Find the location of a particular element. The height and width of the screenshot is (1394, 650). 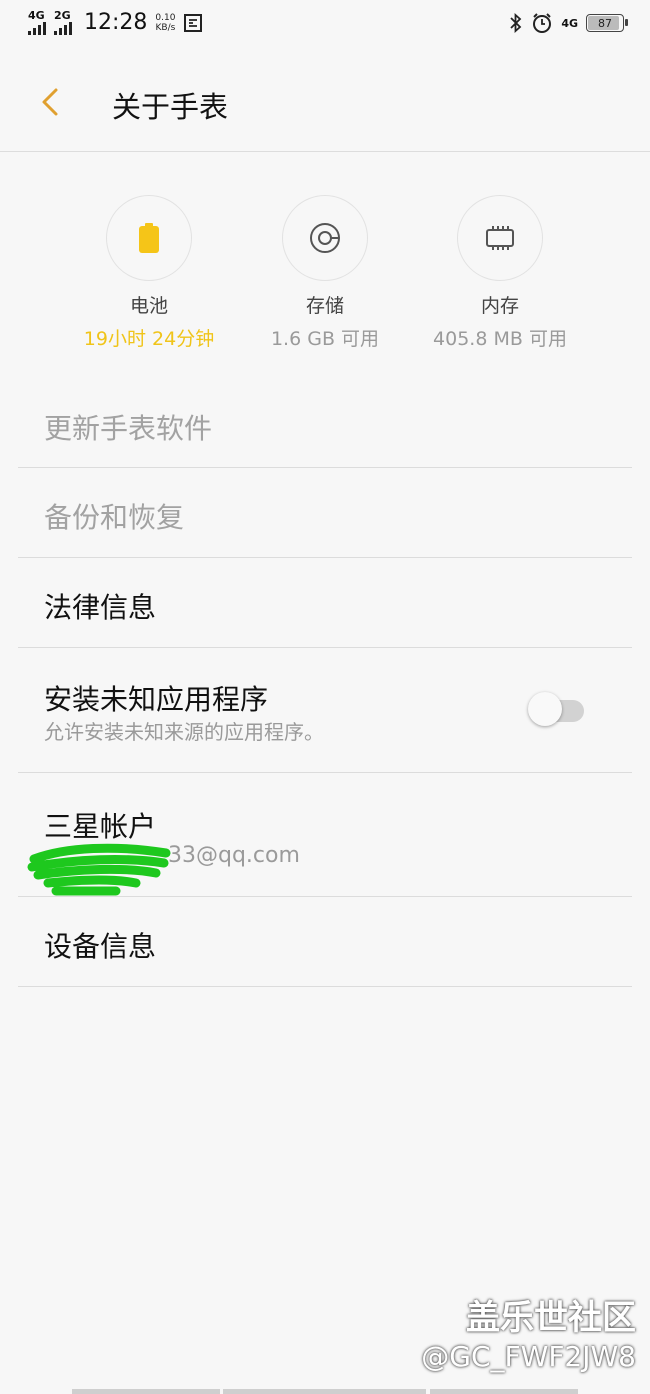

network-type: 4G is located at coordinates (569, 23).